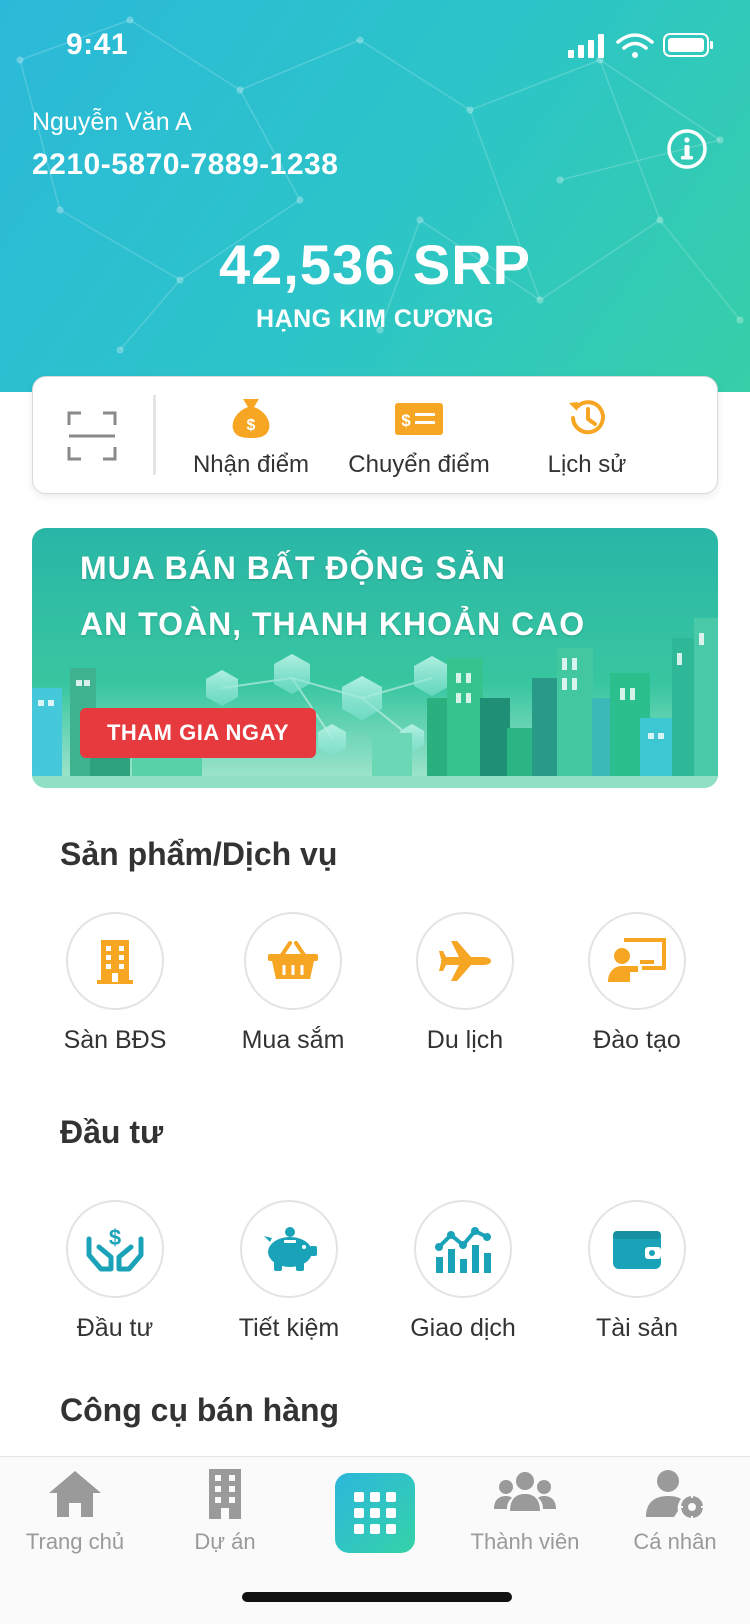 This screenshot has width=750, height=1624. Describe the element at coordinates (293, 568) in the screenshot. I see `banner-headline-1: MUA BÁN BẤT ĐỘNG SẢN` at that location.